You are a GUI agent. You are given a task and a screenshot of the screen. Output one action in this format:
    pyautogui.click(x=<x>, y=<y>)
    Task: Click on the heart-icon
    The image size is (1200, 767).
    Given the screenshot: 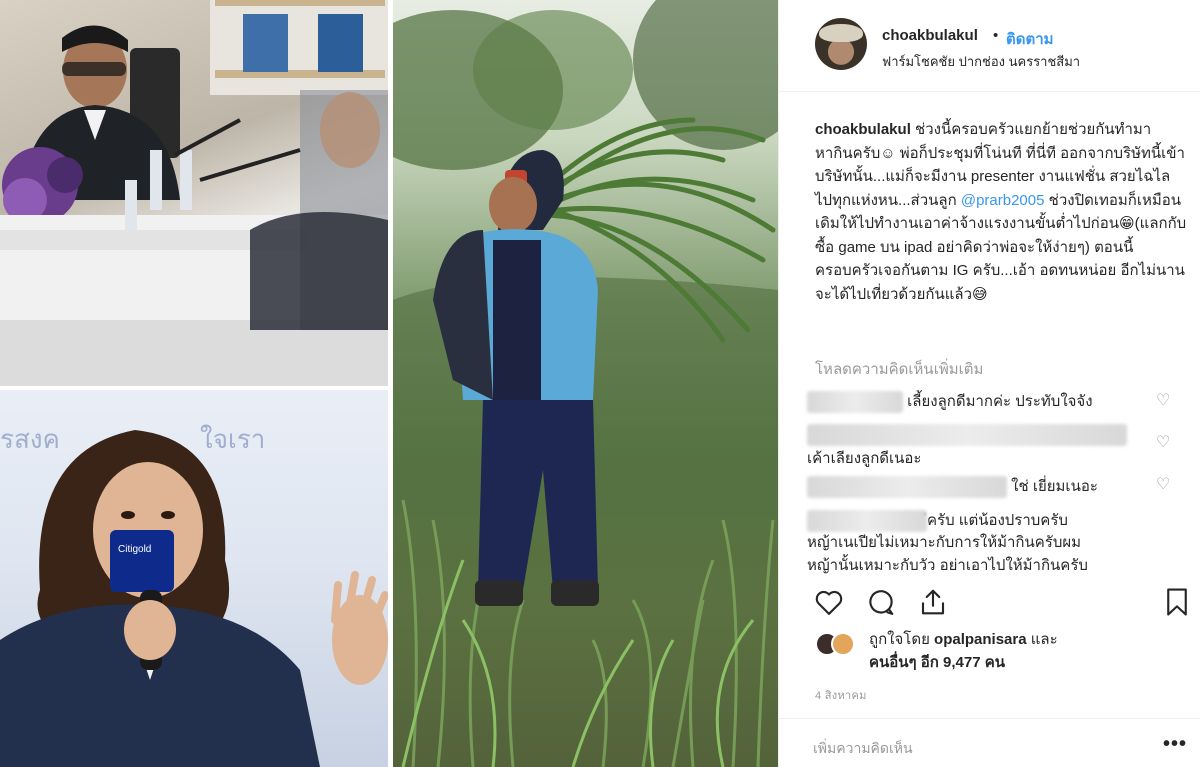 What is the action you would take?
    pyautogui.click(x=829, y=602)
    